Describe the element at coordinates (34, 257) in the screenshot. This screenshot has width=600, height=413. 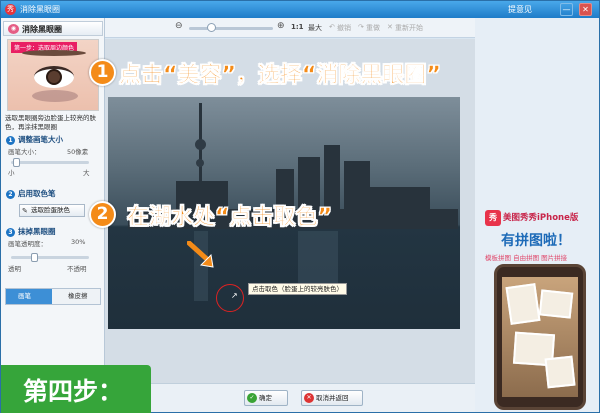
I see `opacity-thumb` at that location.